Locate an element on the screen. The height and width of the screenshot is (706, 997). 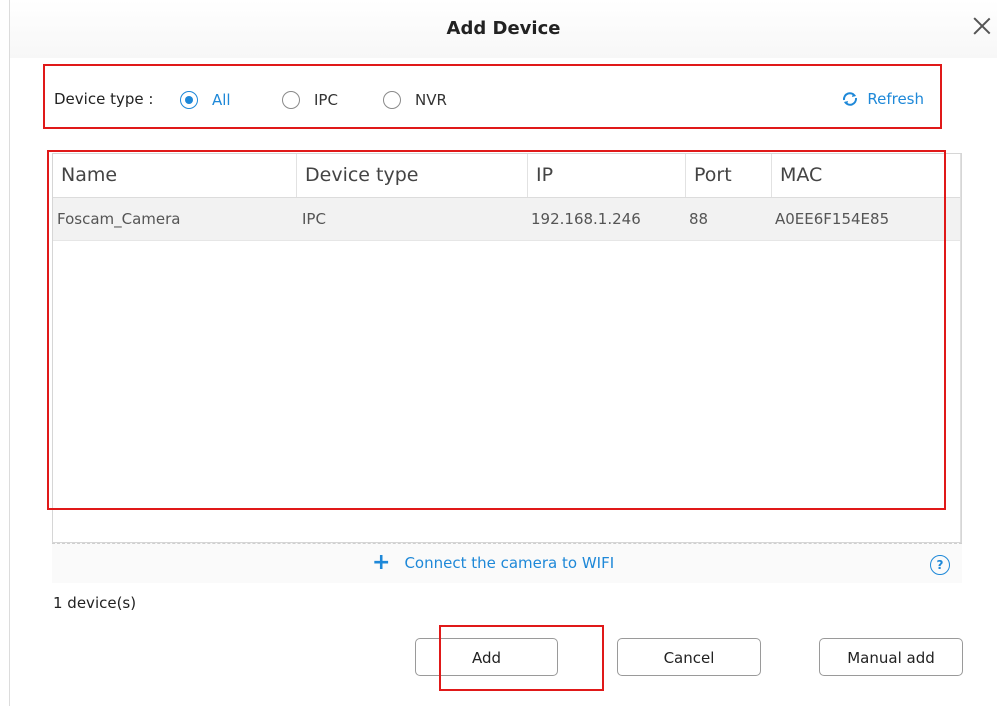
refresh-icon is located at coordinates (850, 99).